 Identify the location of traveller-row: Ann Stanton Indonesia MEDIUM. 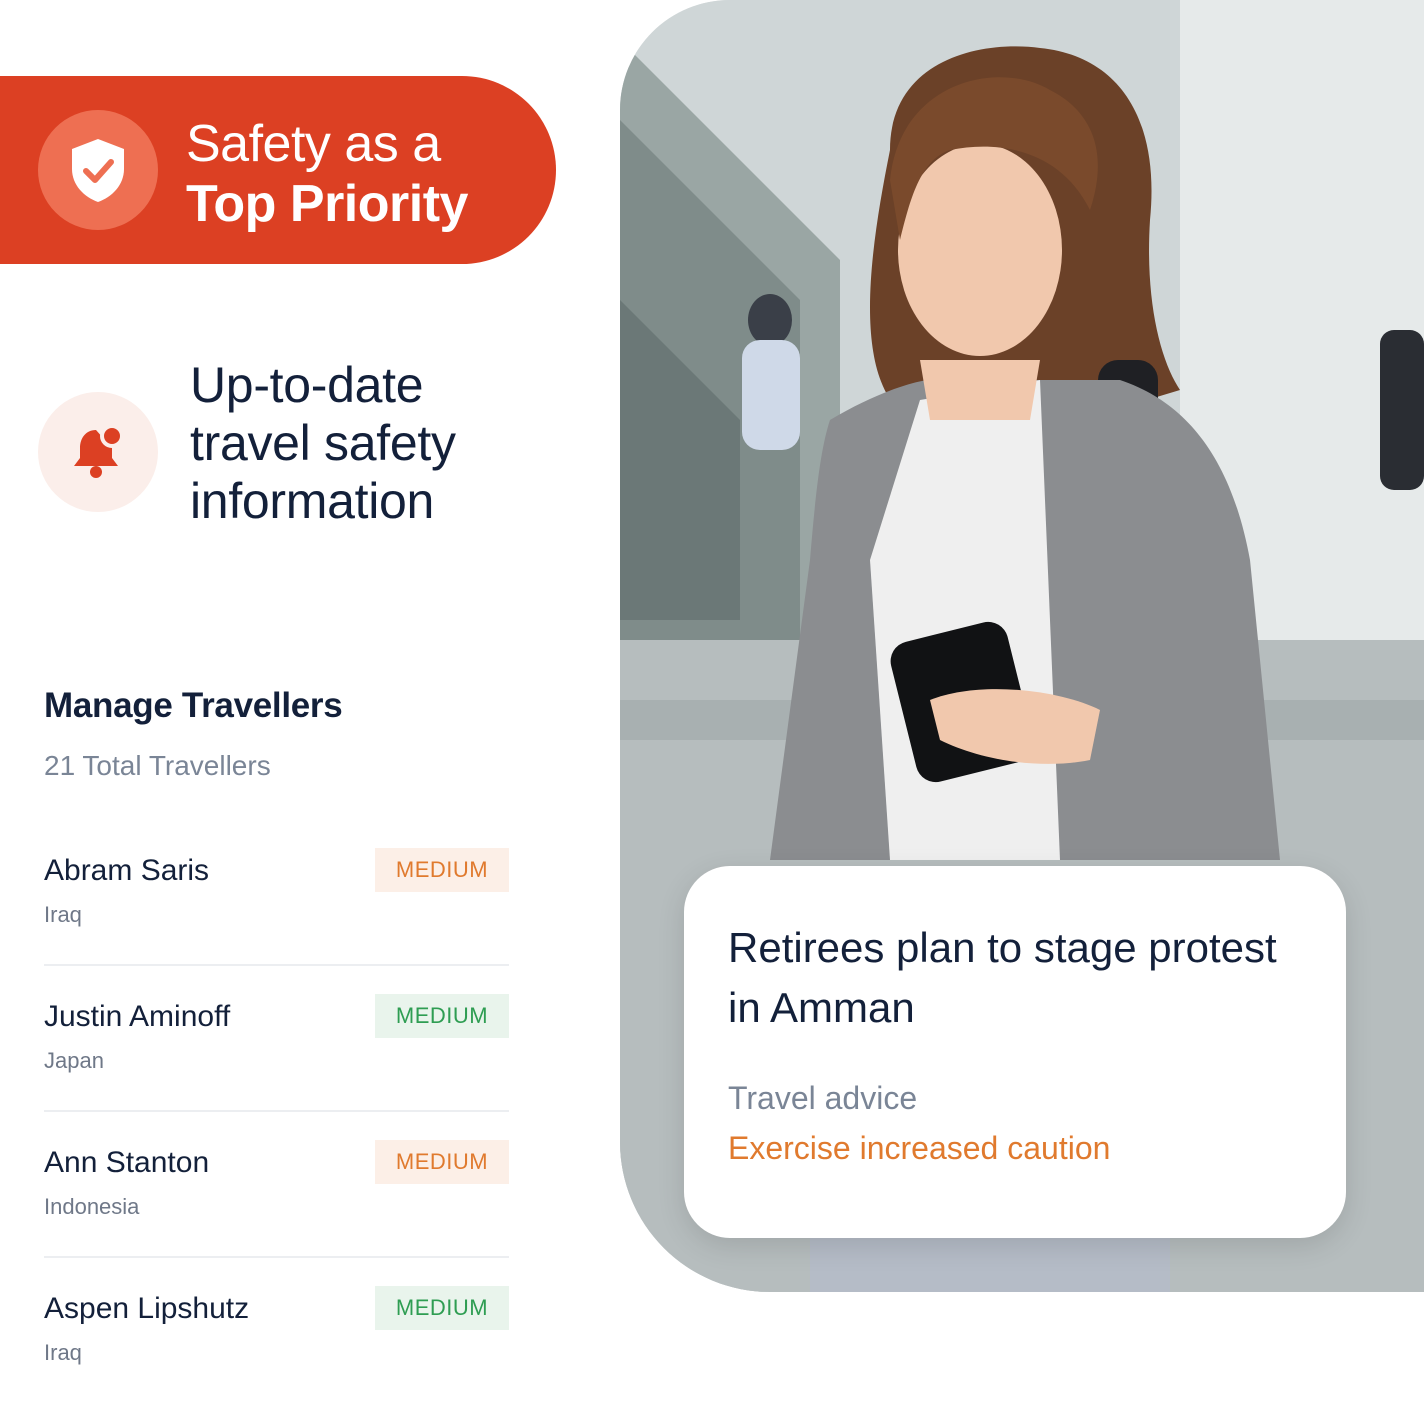
(276, 1185).